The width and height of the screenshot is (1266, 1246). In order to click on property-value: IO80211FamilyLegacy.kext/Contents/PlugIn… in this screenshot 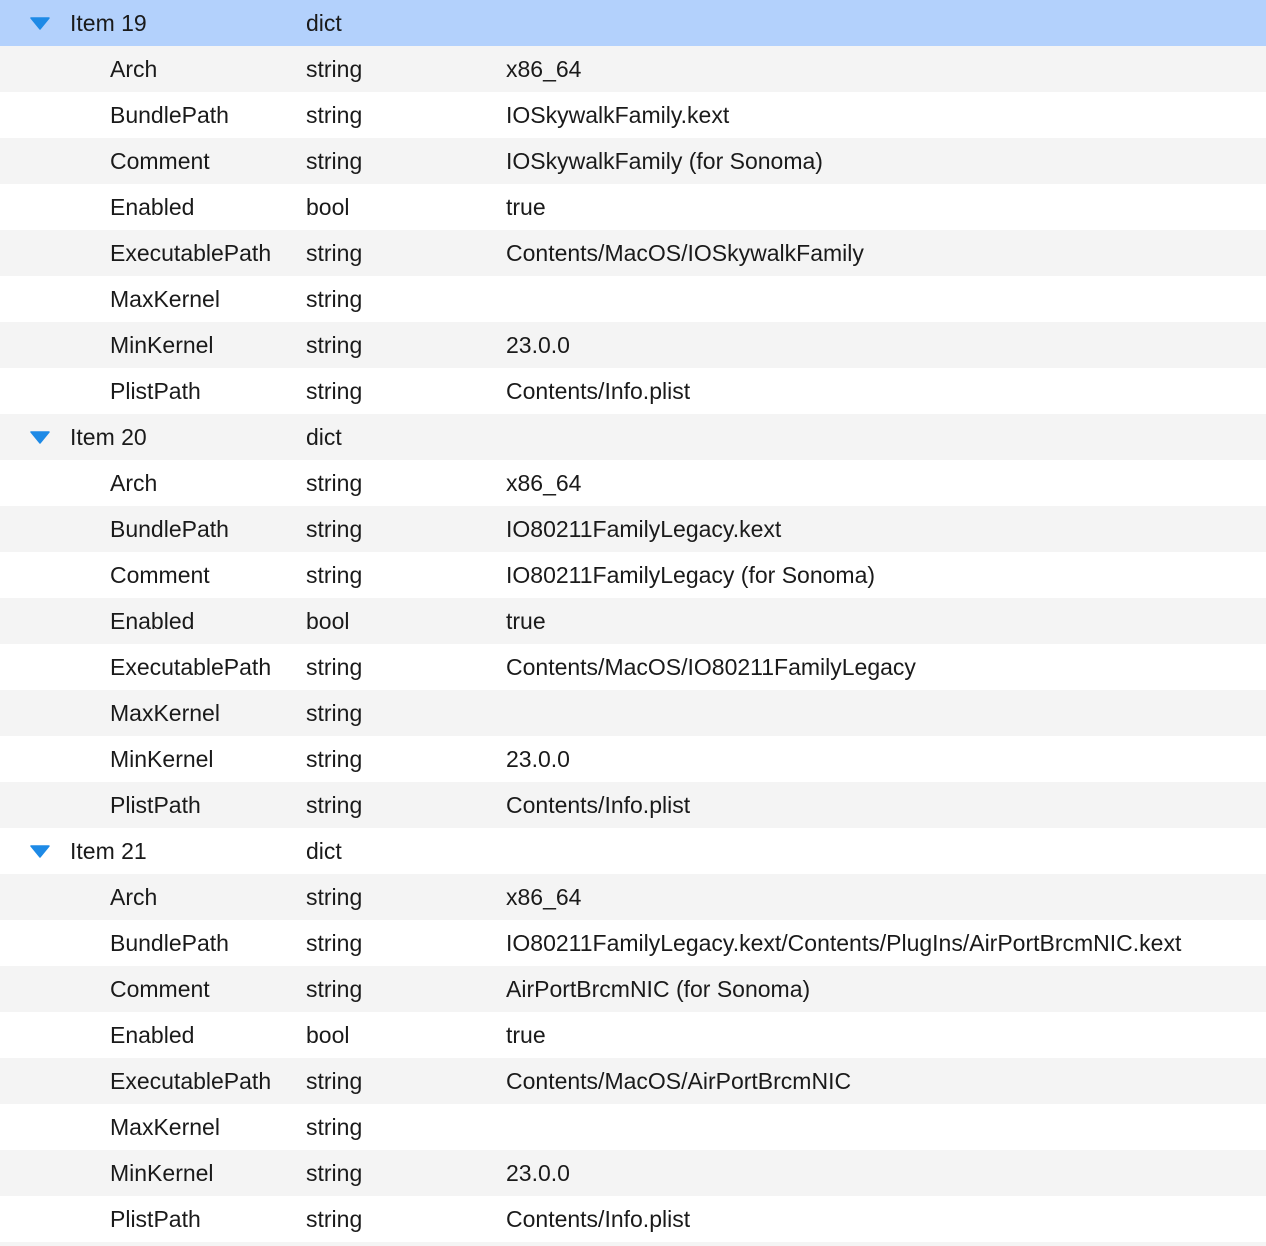, I will do `click(884, 943)`.